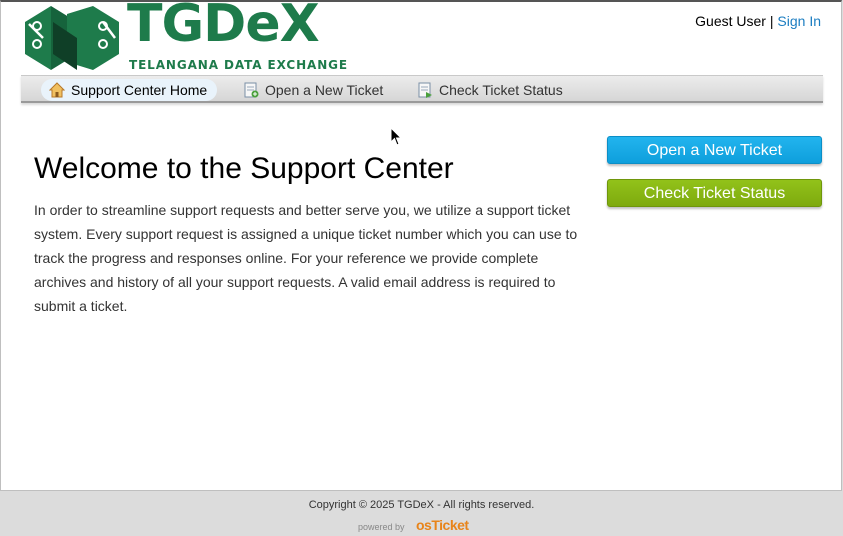  I want to click on powered-by-osticket: powered by osTicket, so click(418, 525).